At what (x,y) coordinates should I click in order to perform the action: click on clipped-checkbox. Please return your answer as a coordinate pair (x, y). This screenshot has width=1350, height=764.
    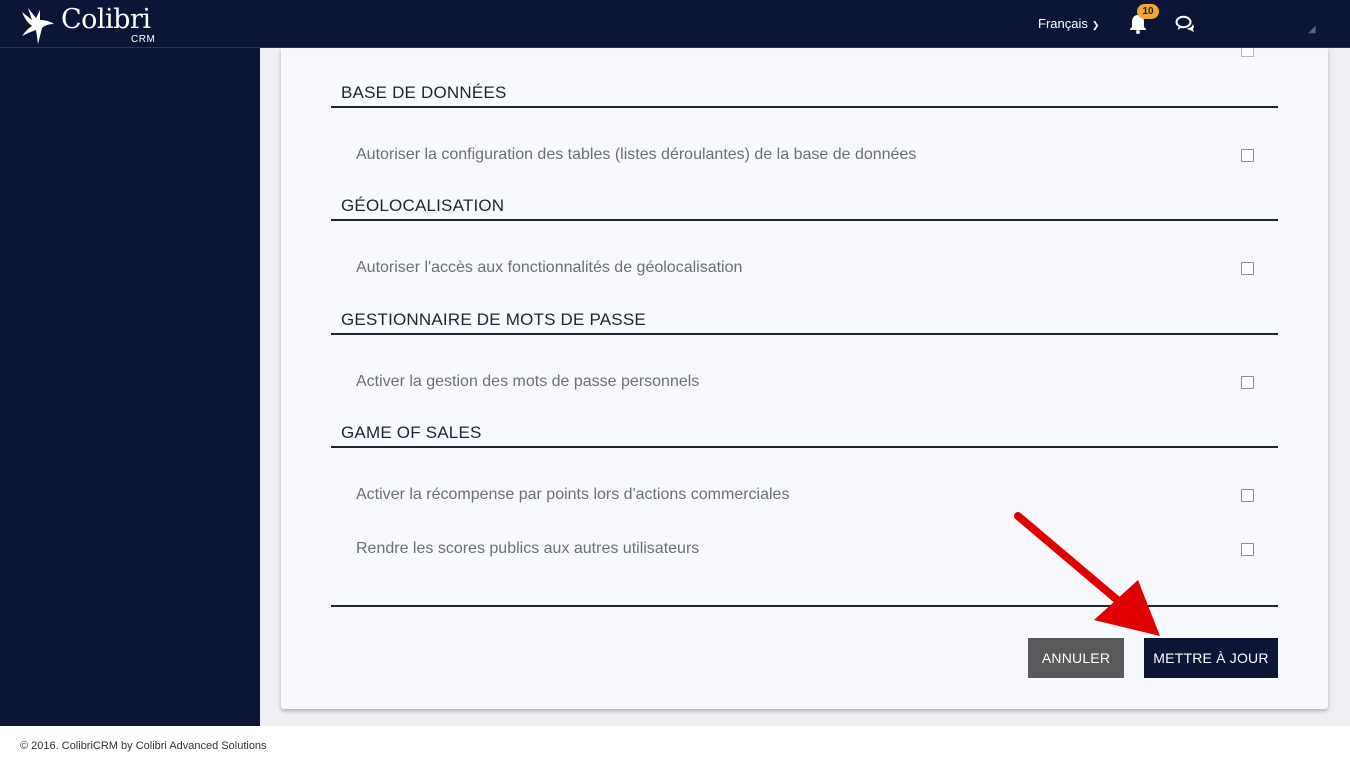
    Looking at the image, I should click on (1247, 52).